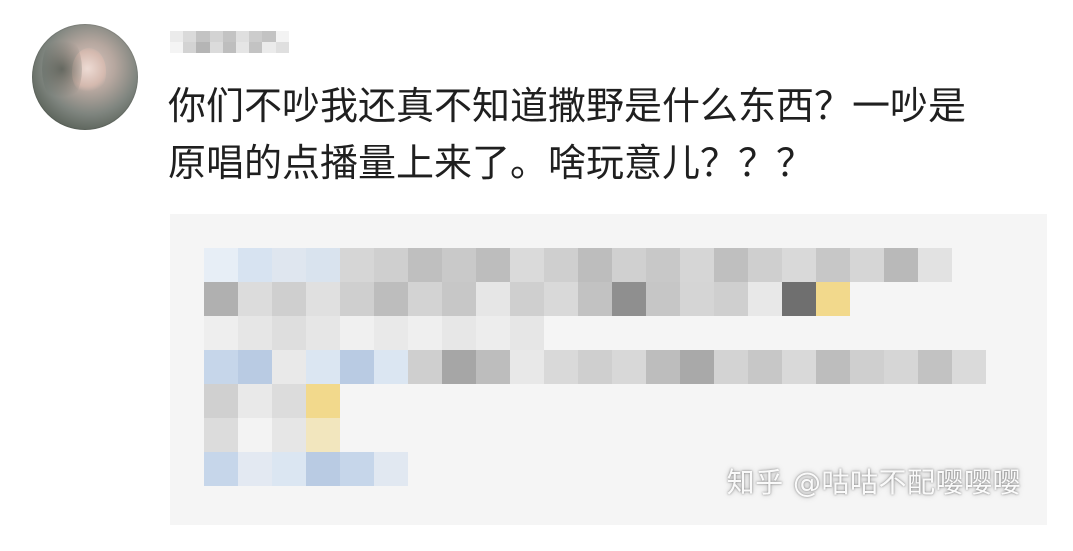 This screenshot has width=1073, height=551. I want to click on avatar, so click(85, 77).